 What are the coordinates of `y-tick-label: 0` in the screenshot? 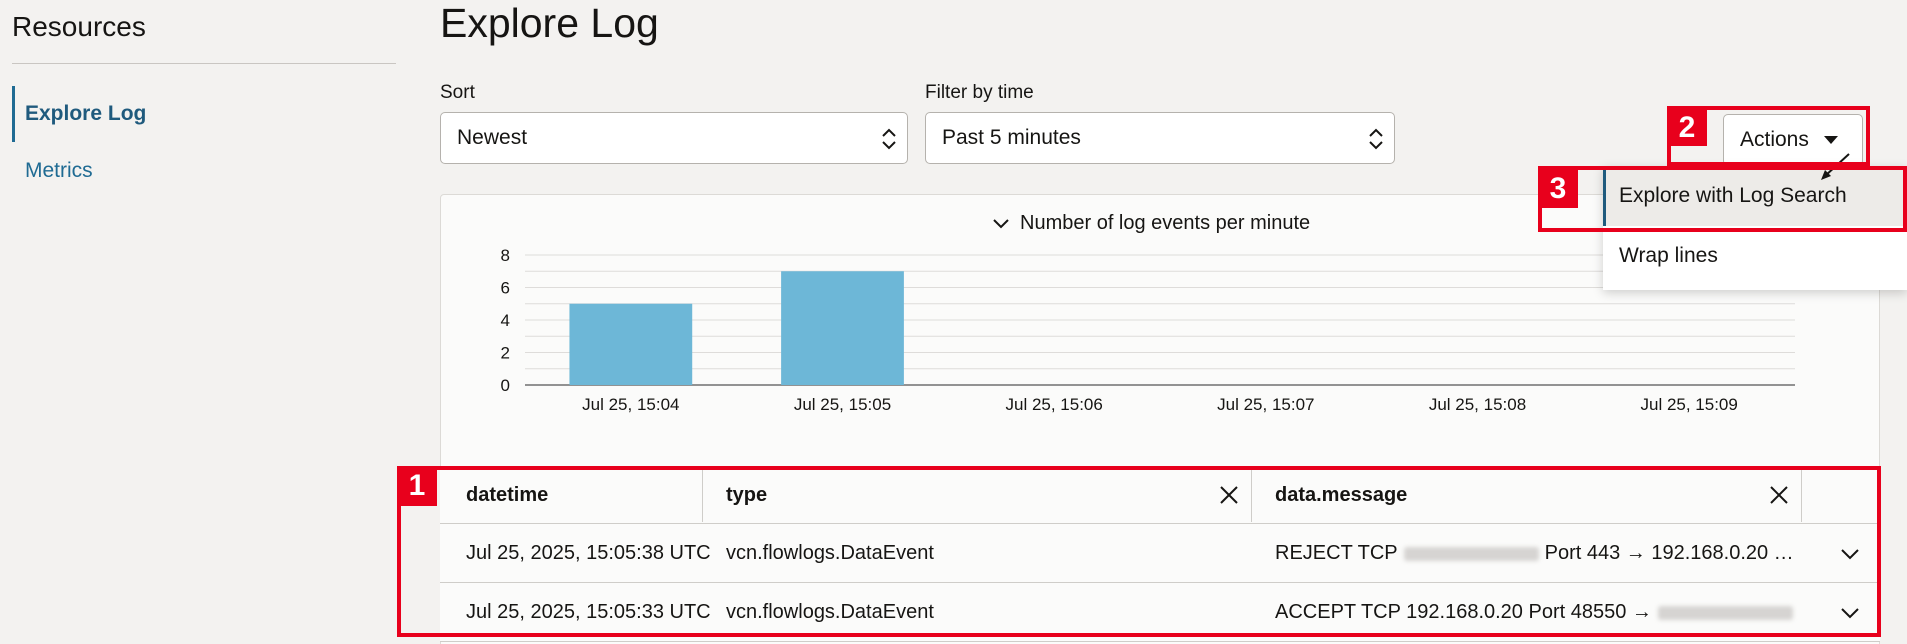 It's located at (505, 385).